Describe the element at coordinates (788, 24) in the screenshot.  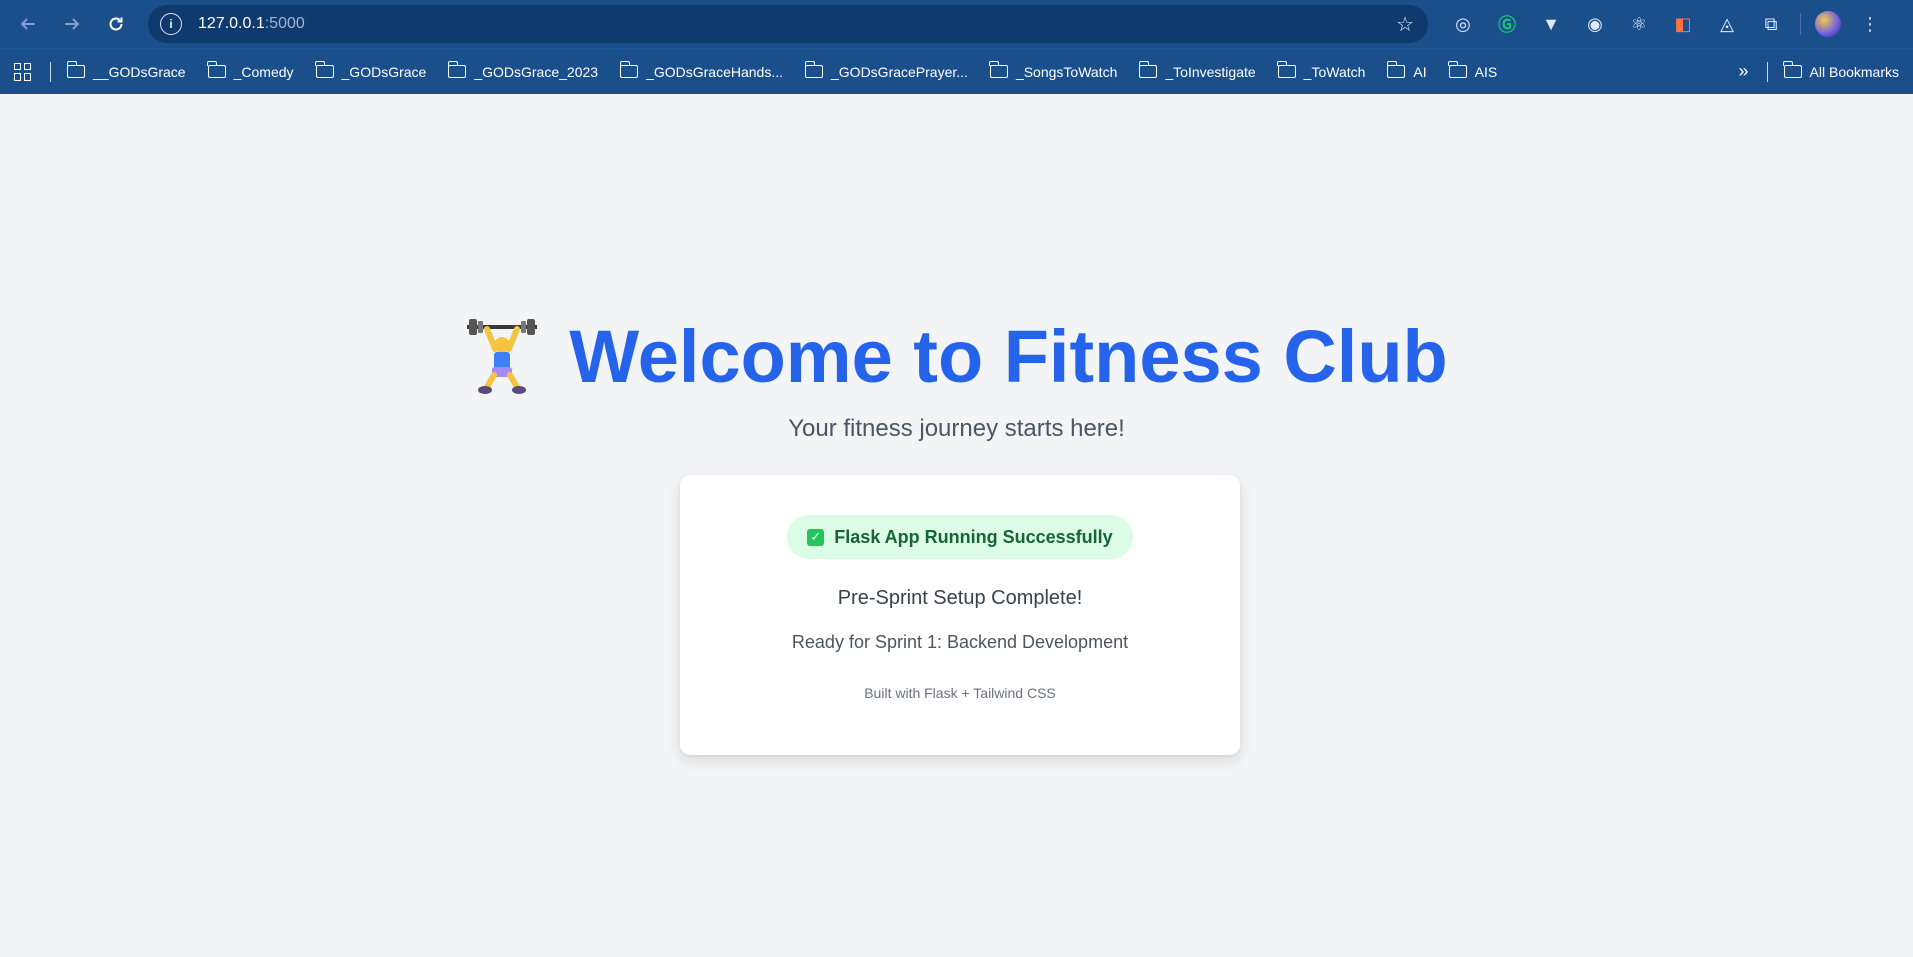
I see `address-bar: i 127.0.0.1:5000 ☆` at that location.